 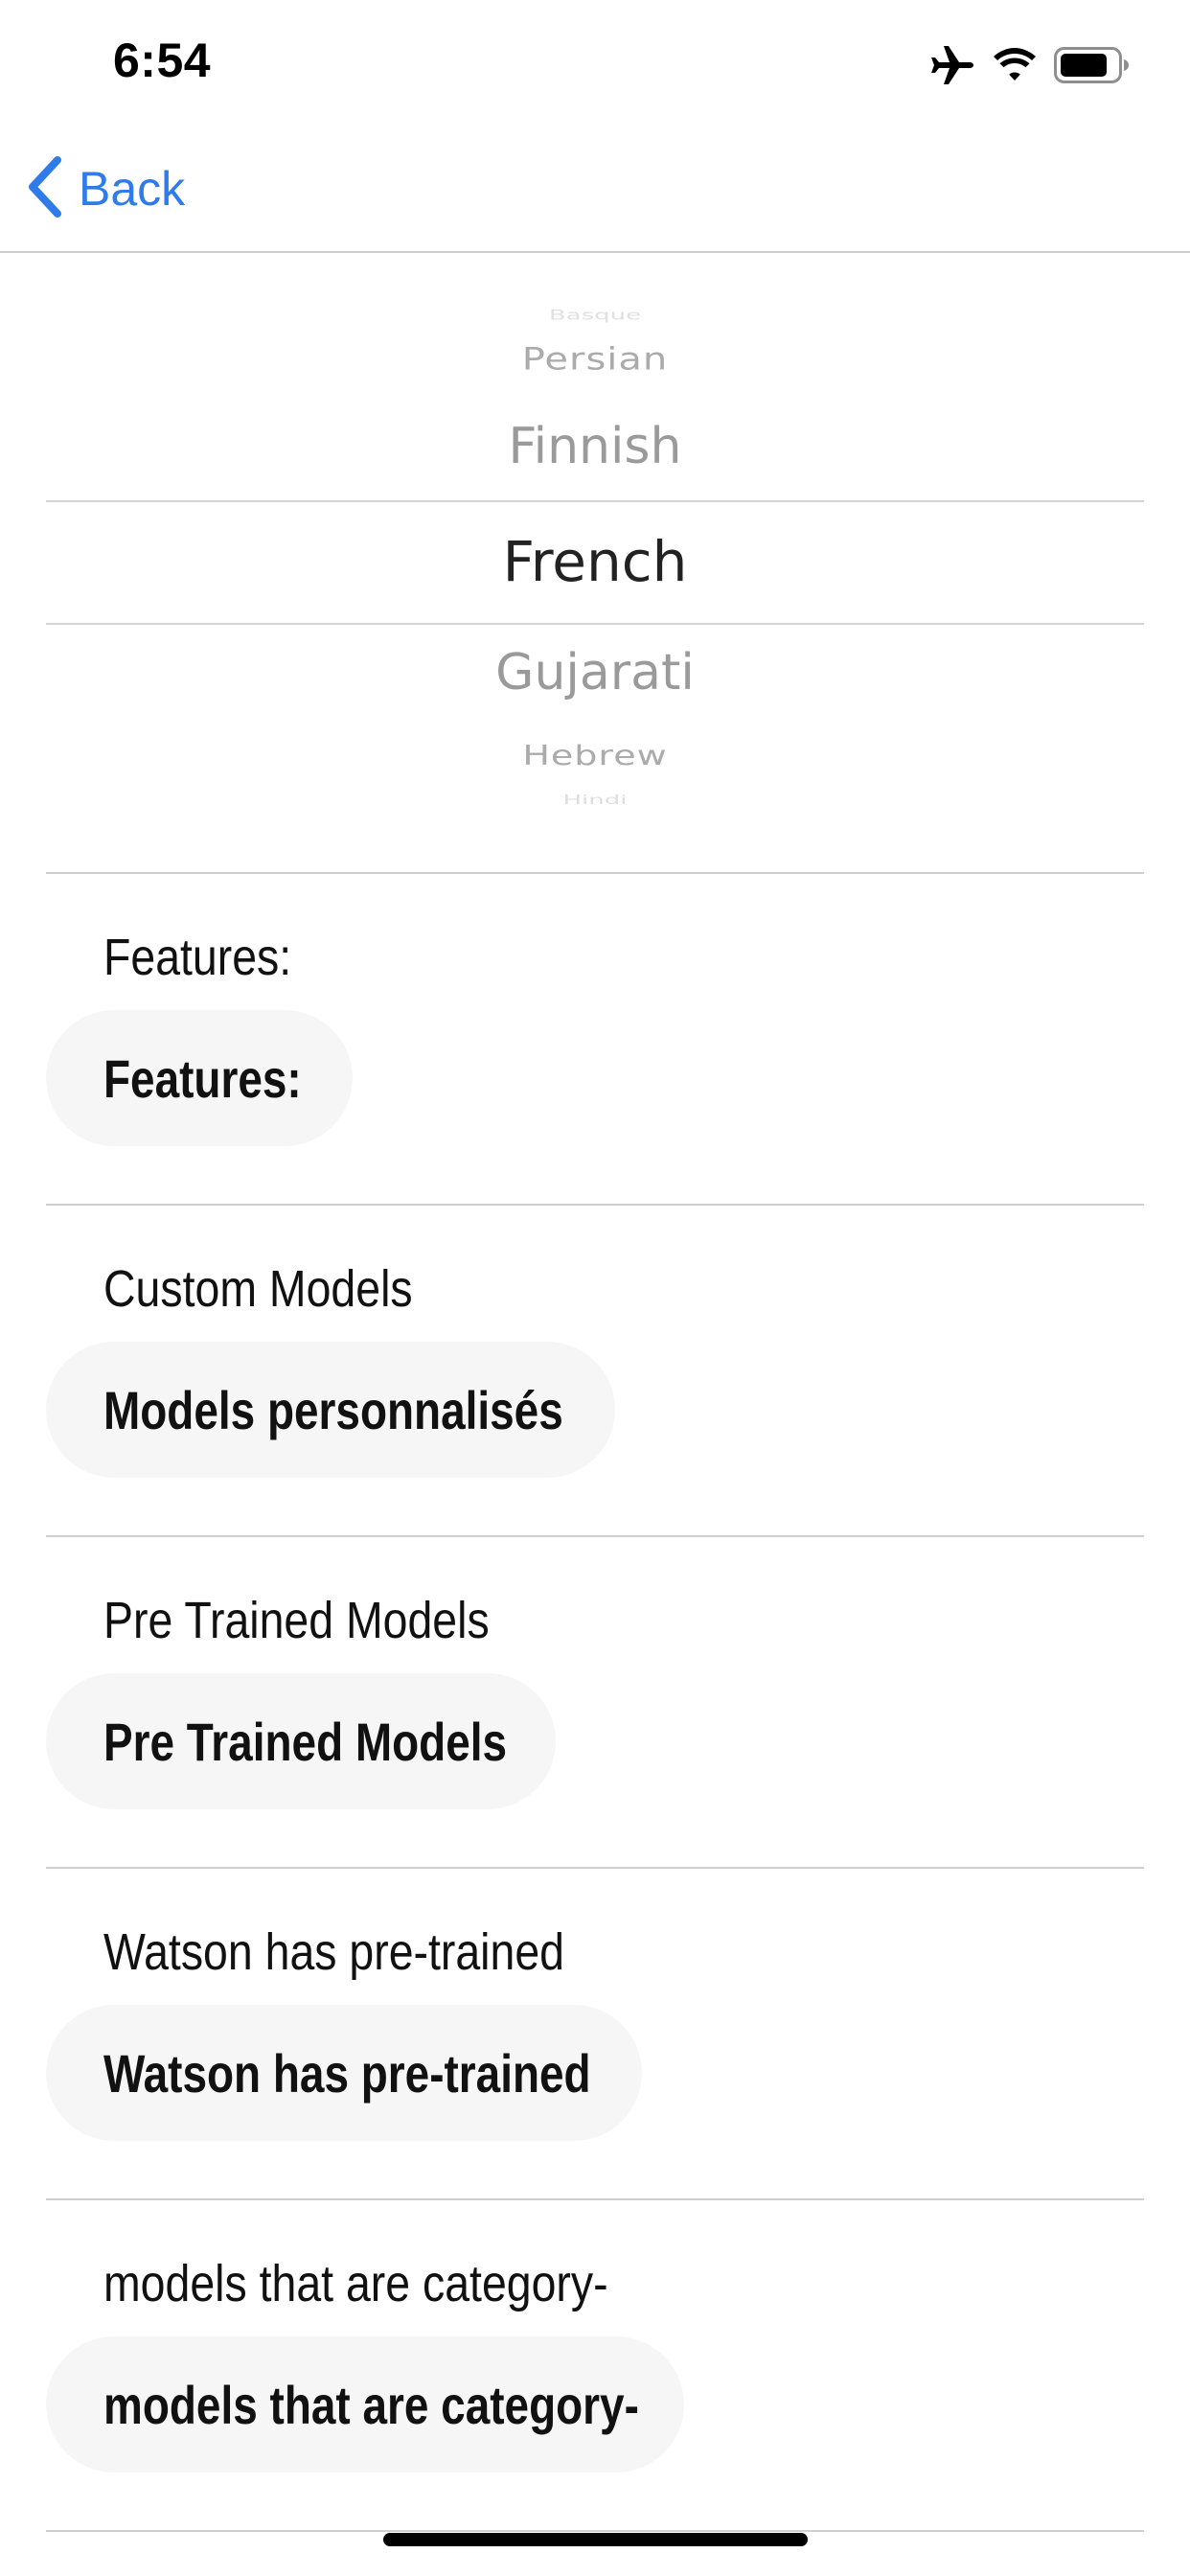 What do you see at coordinates (595, 360) in the screenshot?
I see `picker-item: Persian` at bounding box center [595, 360].